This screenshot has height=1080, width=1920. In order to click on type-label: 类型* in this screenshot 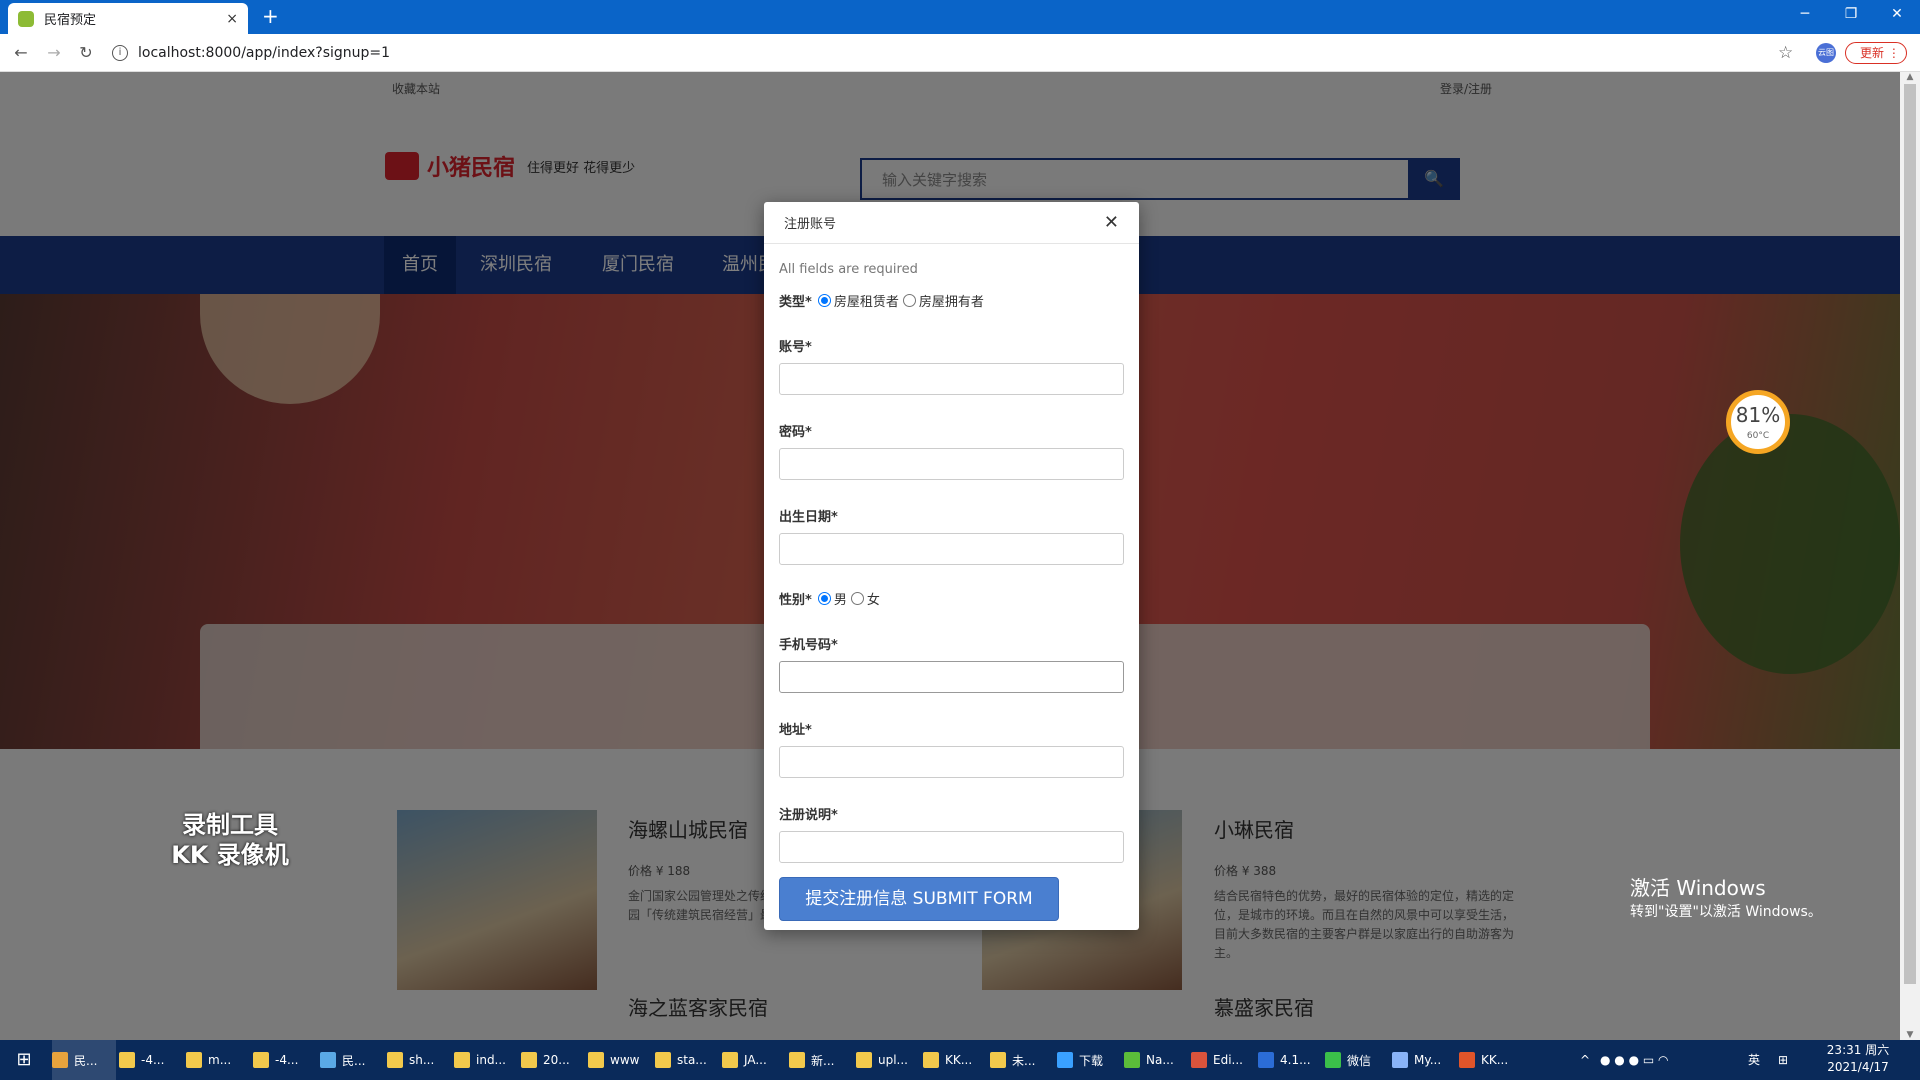, I will do `click(795, 302)`.